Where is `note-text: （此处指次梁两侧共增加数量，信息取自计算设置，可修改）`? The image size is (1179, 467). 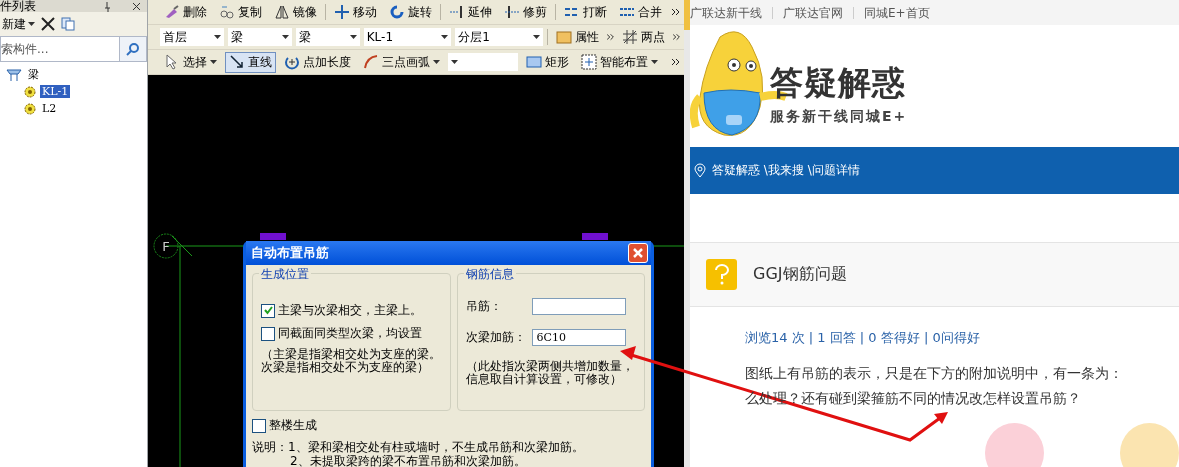 note-text: （此处指次梁两侧共增加数量，信息取自计算设置，可修改） is located at coordinates (551, 373).